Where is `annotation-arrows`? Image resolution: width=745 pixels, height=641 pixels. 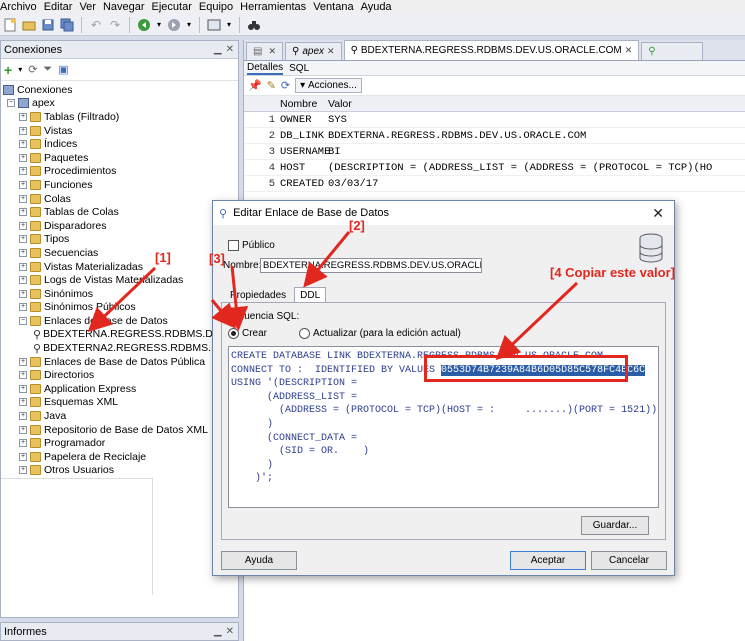 annotation-arrows is located at coordinates (333, 296).